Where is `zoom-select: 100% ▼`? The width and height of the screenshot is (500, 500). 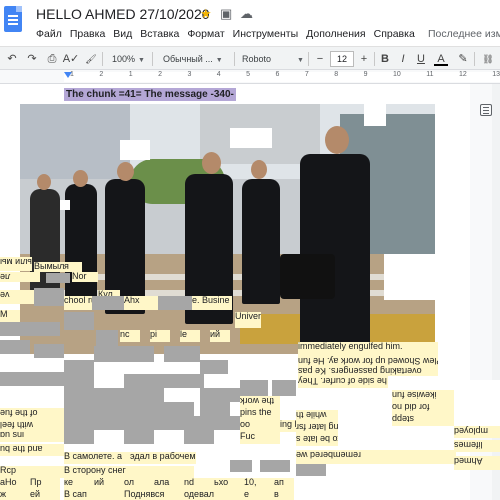 zoom-select: 100% ▼ is located at coordinates (128, 59).